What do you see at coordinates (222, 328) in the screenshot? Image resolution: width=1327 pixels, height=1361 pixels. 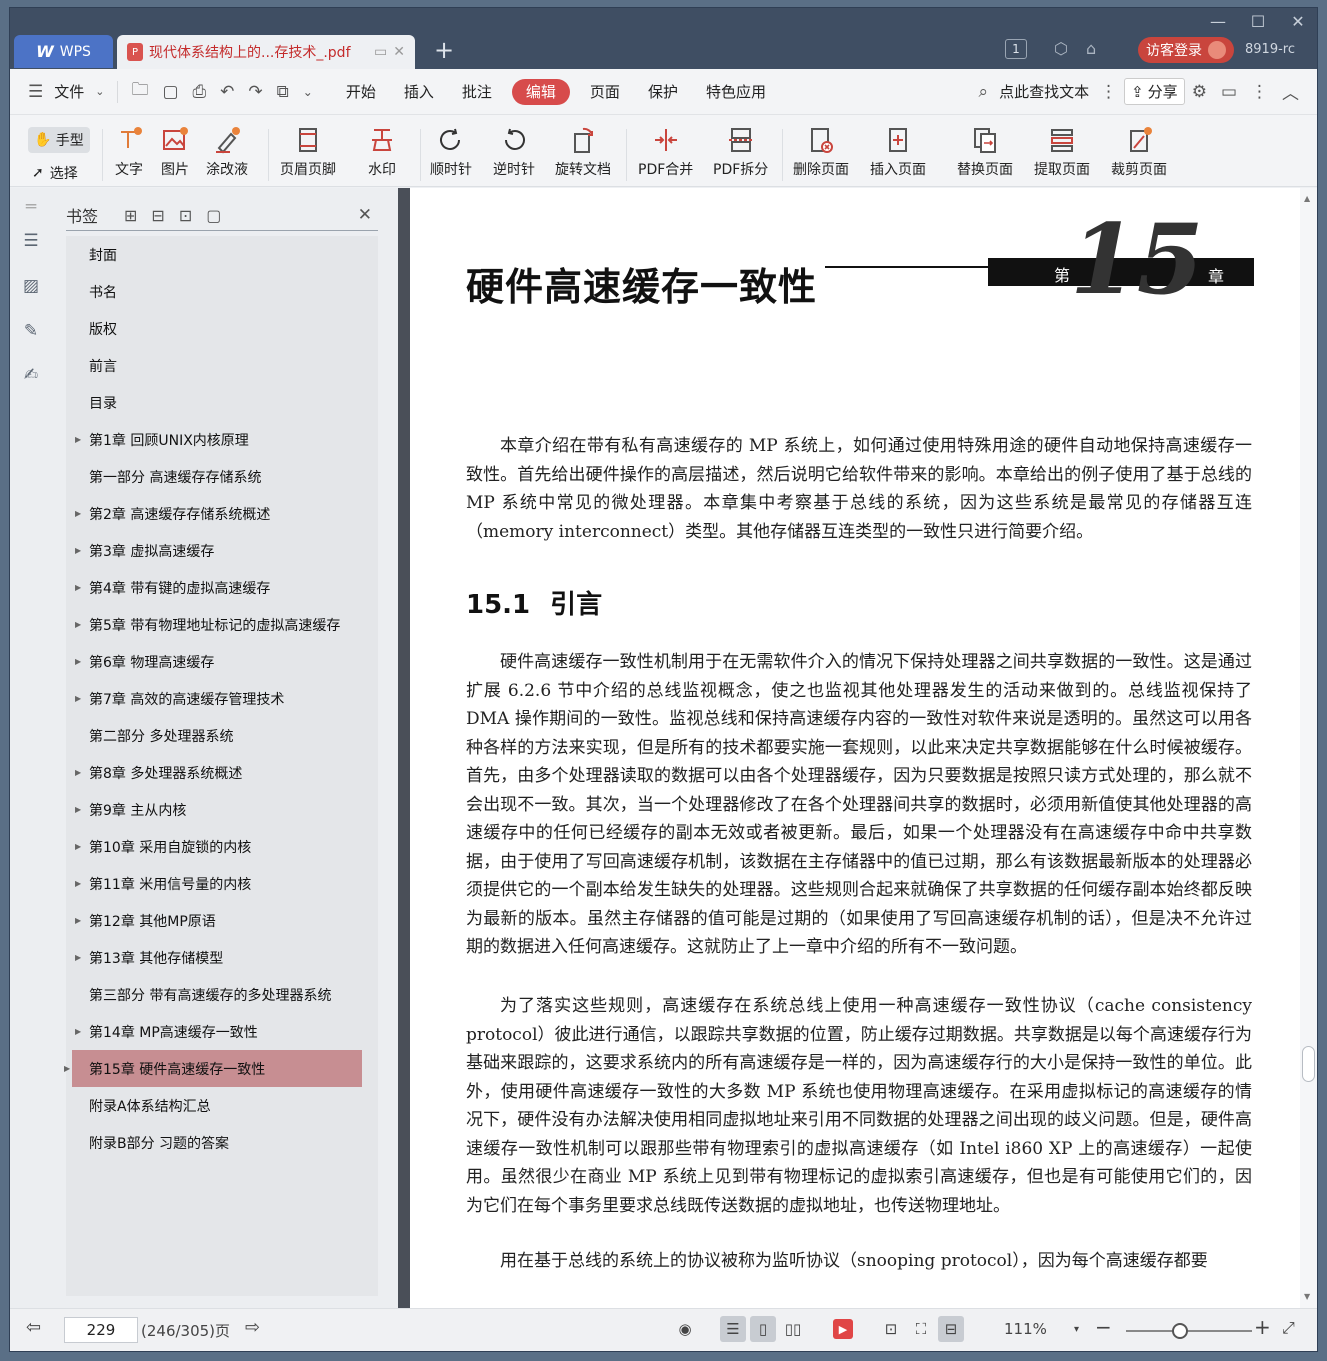 I see `bookmark-item: 版权` at bounding box center [222, 328].